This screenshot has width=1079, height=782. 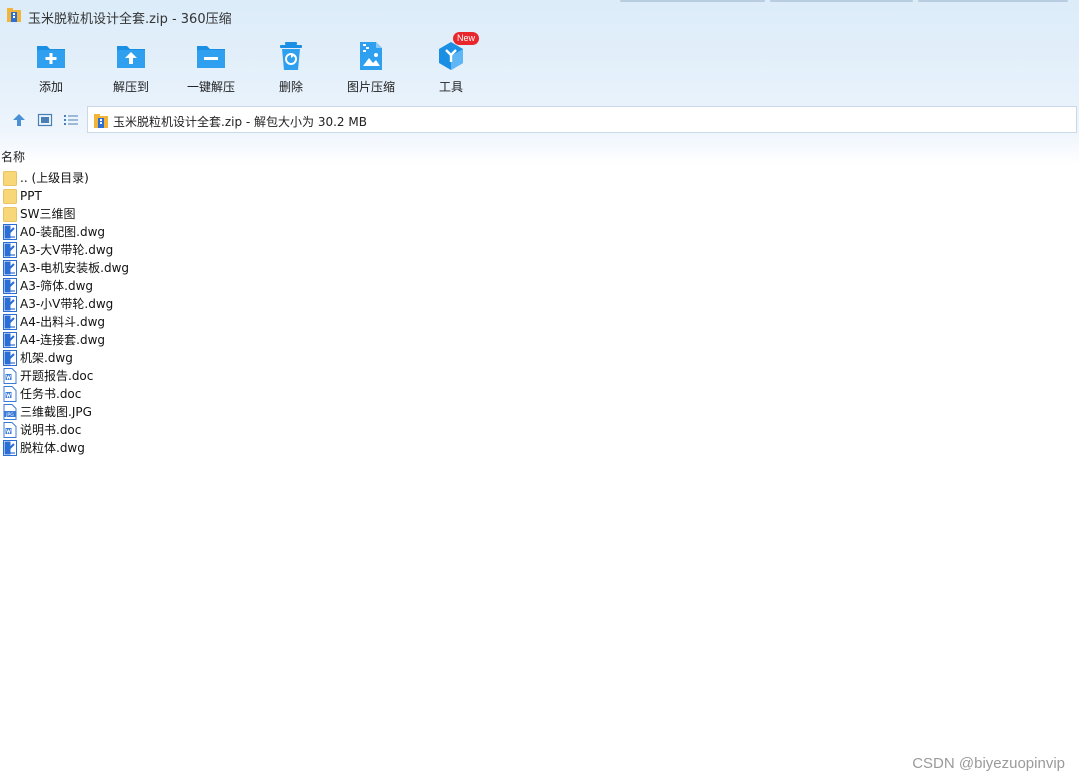 I want to click on file-row: 机架.dwg, so click(x=300, y=358).